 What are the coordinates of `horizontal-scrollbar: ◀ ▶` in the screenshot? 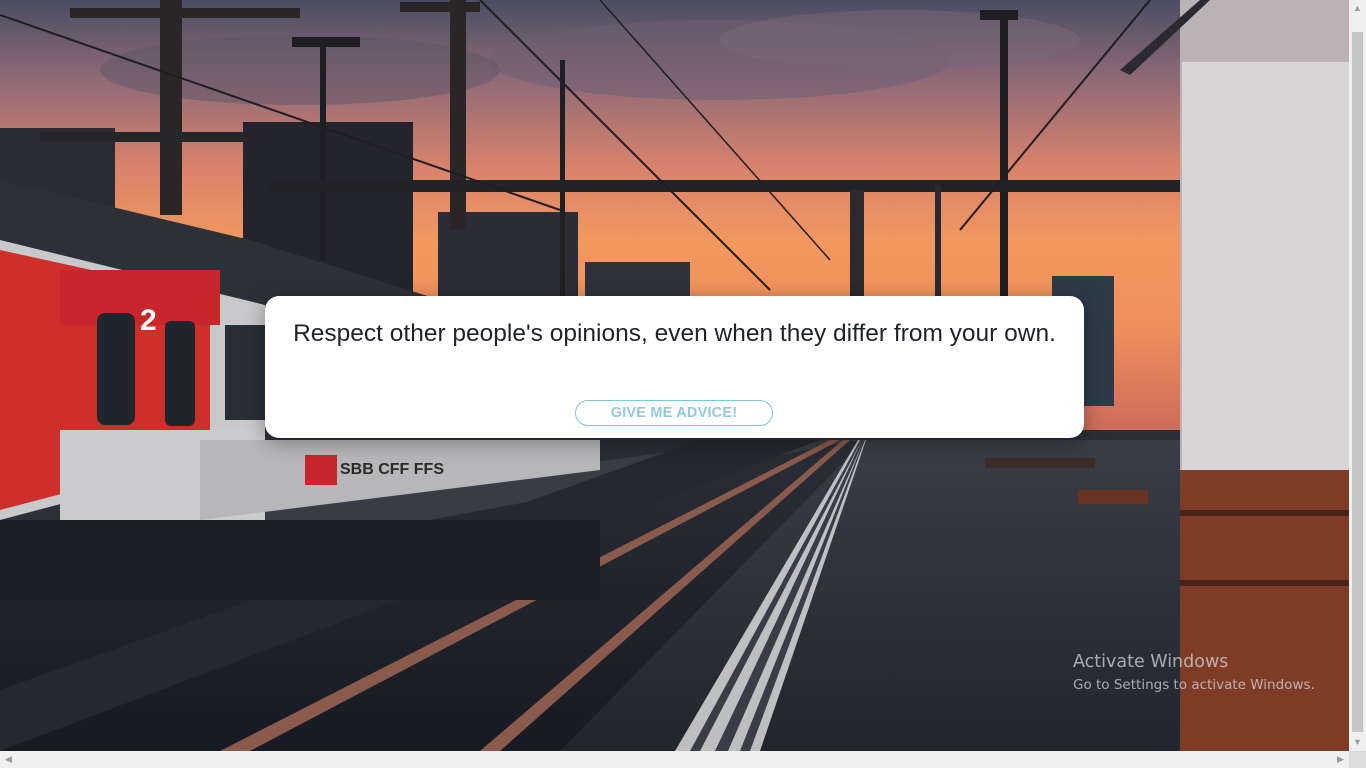 It's located at (674, 759).